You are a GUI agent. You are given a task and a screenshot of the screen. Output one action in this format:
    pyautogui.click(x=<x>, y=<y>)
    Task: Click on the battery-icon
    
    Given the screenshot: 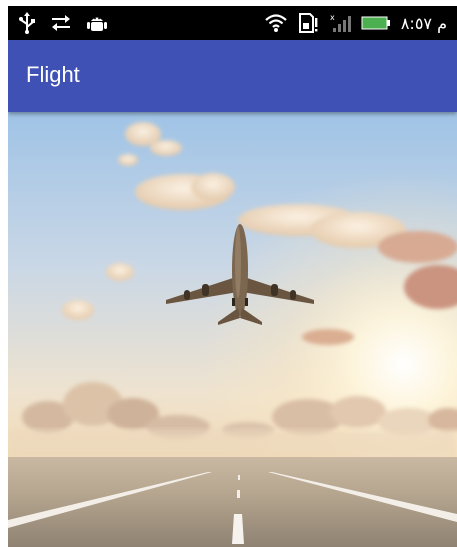 What is the action you would take?
    pyautogui.click(x=376, y=23)
    